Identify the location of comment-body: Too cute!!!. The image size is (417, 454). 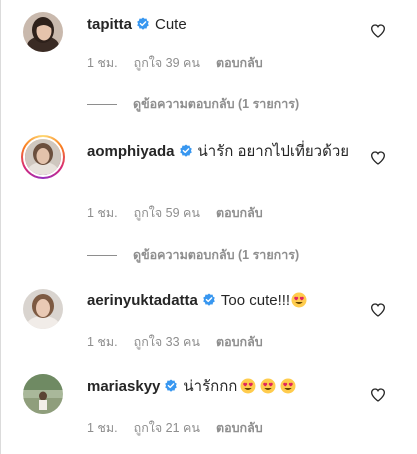
(255, 300).